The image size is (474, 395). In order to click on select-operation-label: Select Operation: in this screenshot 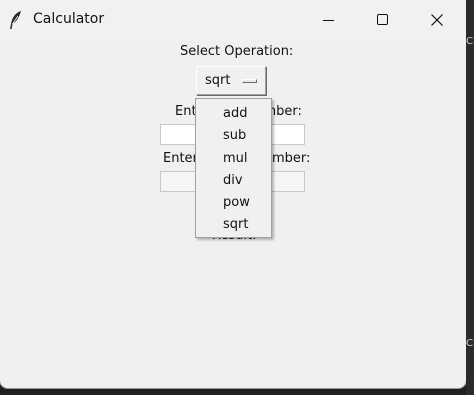, I will do `click(237, 51)`.